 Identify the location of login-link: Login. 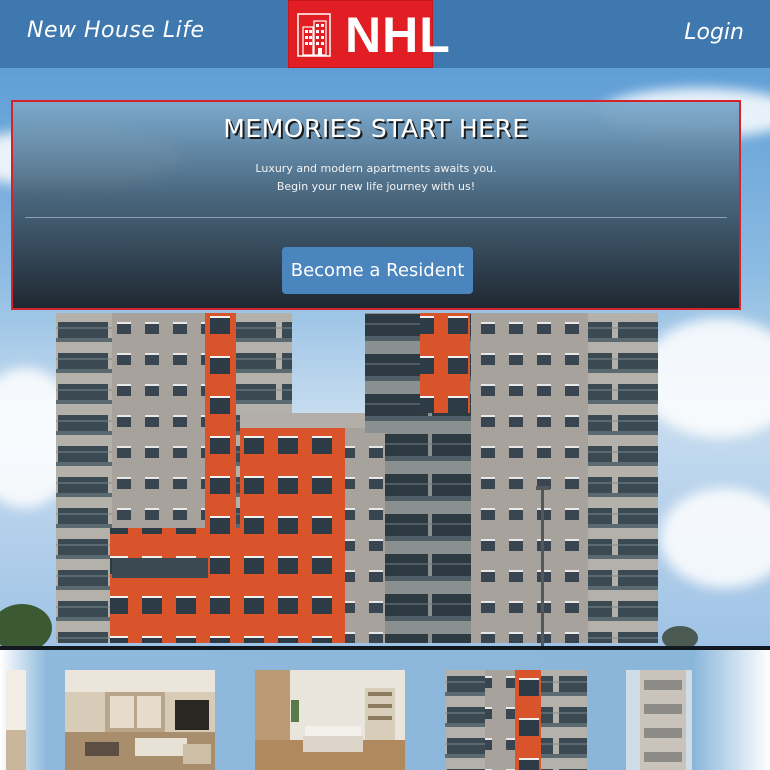
(714, 32).